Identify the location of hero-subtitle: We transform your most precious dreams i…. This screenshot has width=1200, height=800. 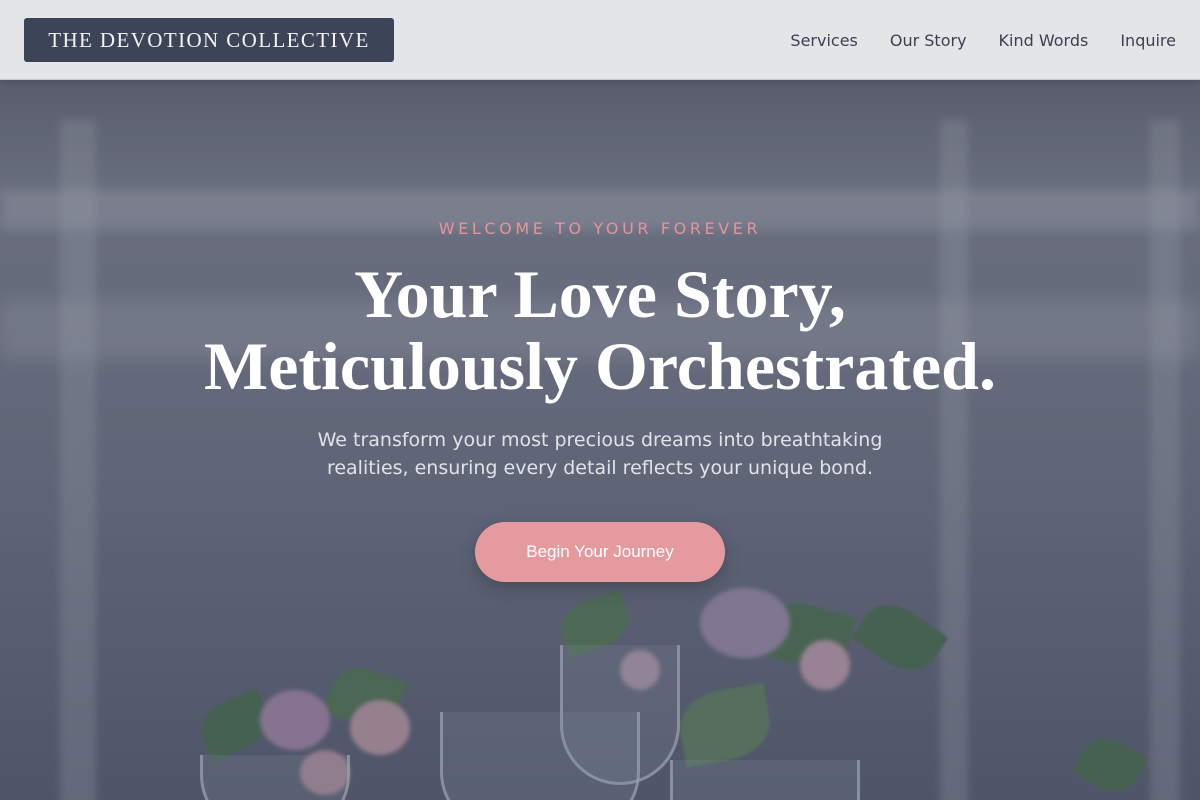
(600, 454).